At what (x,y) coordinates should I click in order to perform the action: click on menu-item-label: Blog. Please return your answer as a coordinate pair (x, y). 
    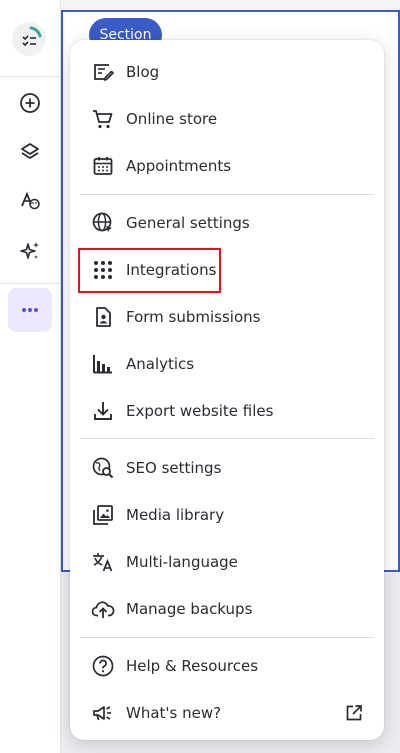
    Looking at the image, I should click on (143, 72).